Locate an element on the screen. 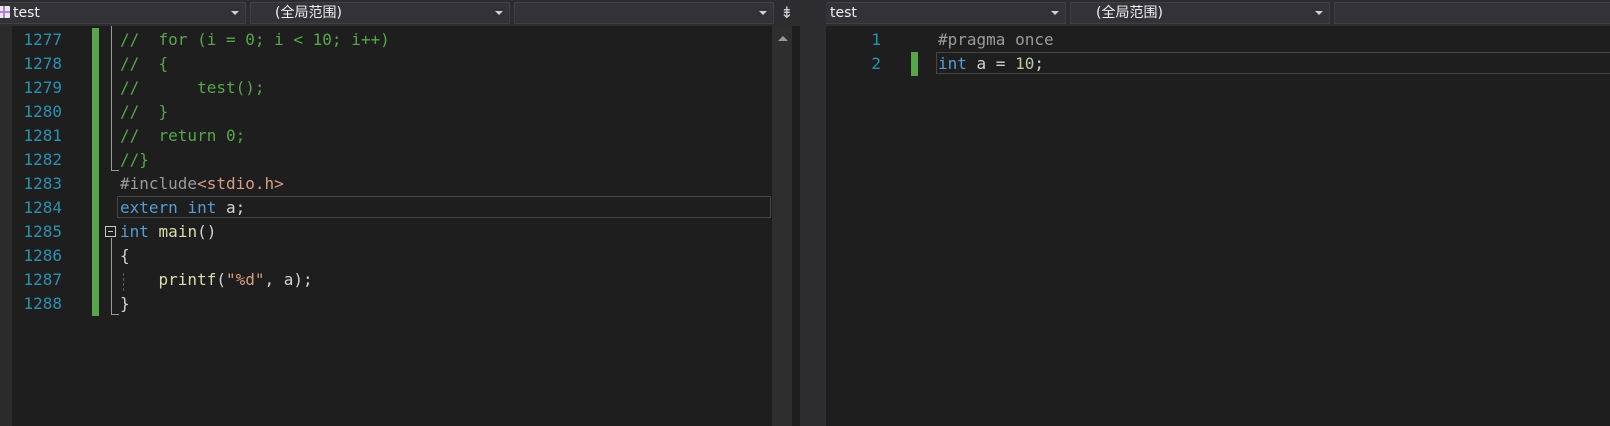  scroll-up-arrow-icon is located at coordinates (783, 38).